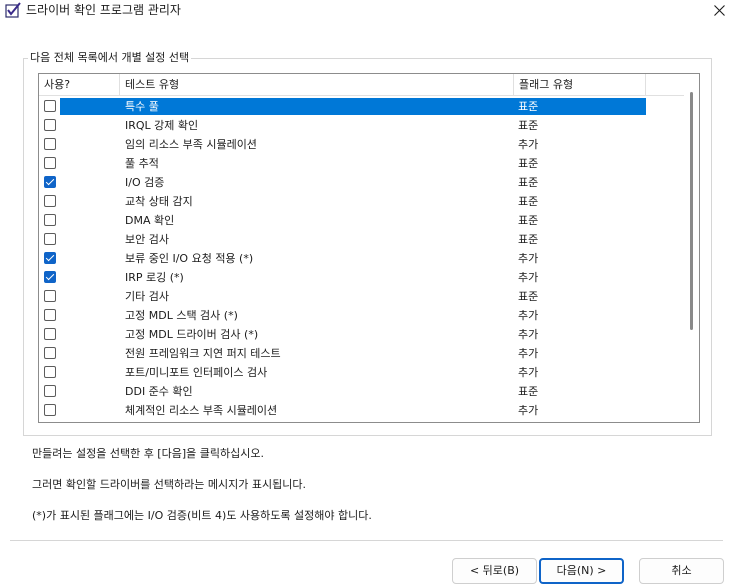 The height and width of the screenshot is (584, 735). I want to click on close-button, so click(719, 10).